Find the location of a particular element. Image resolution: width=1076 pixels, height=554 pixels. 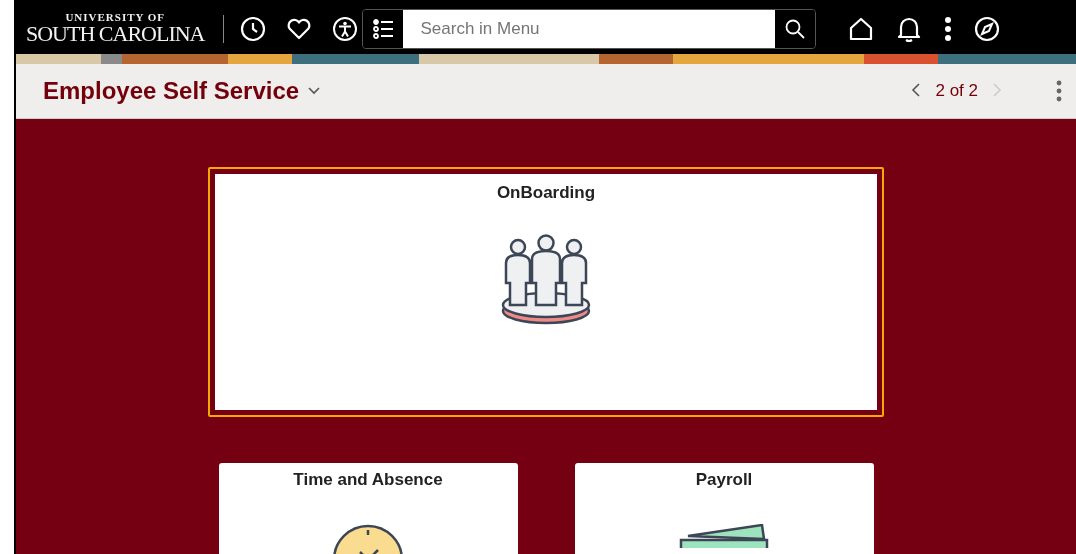

page-counter: 2 of 2 is located at coordinates (956, 91).